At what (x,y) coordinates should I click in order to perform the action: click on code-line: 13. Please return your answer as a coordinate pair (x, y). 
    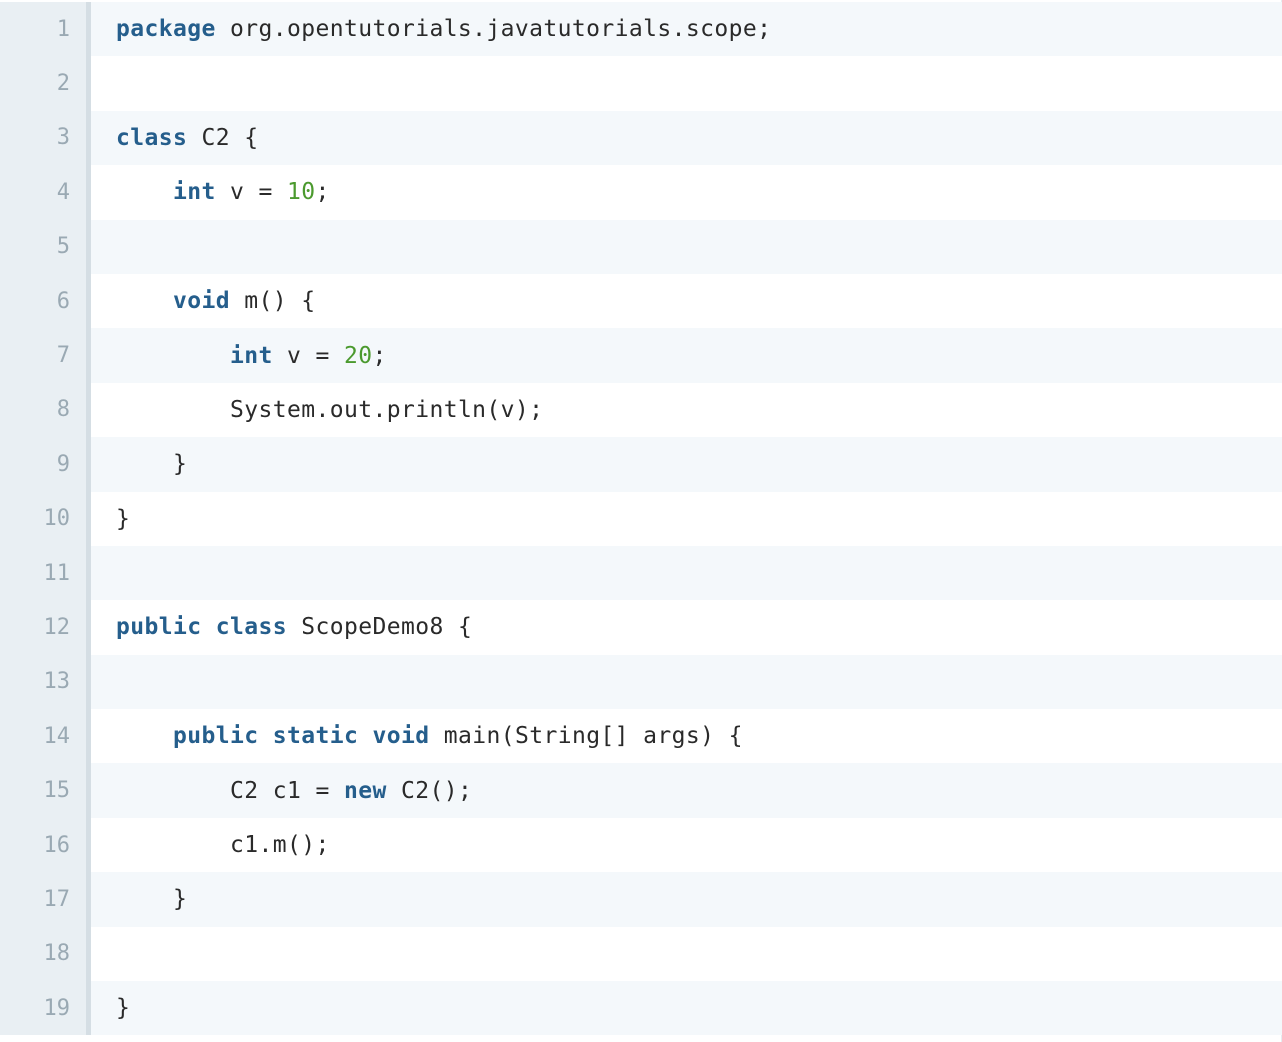
    Looking at the image, I should click on (641, 682).